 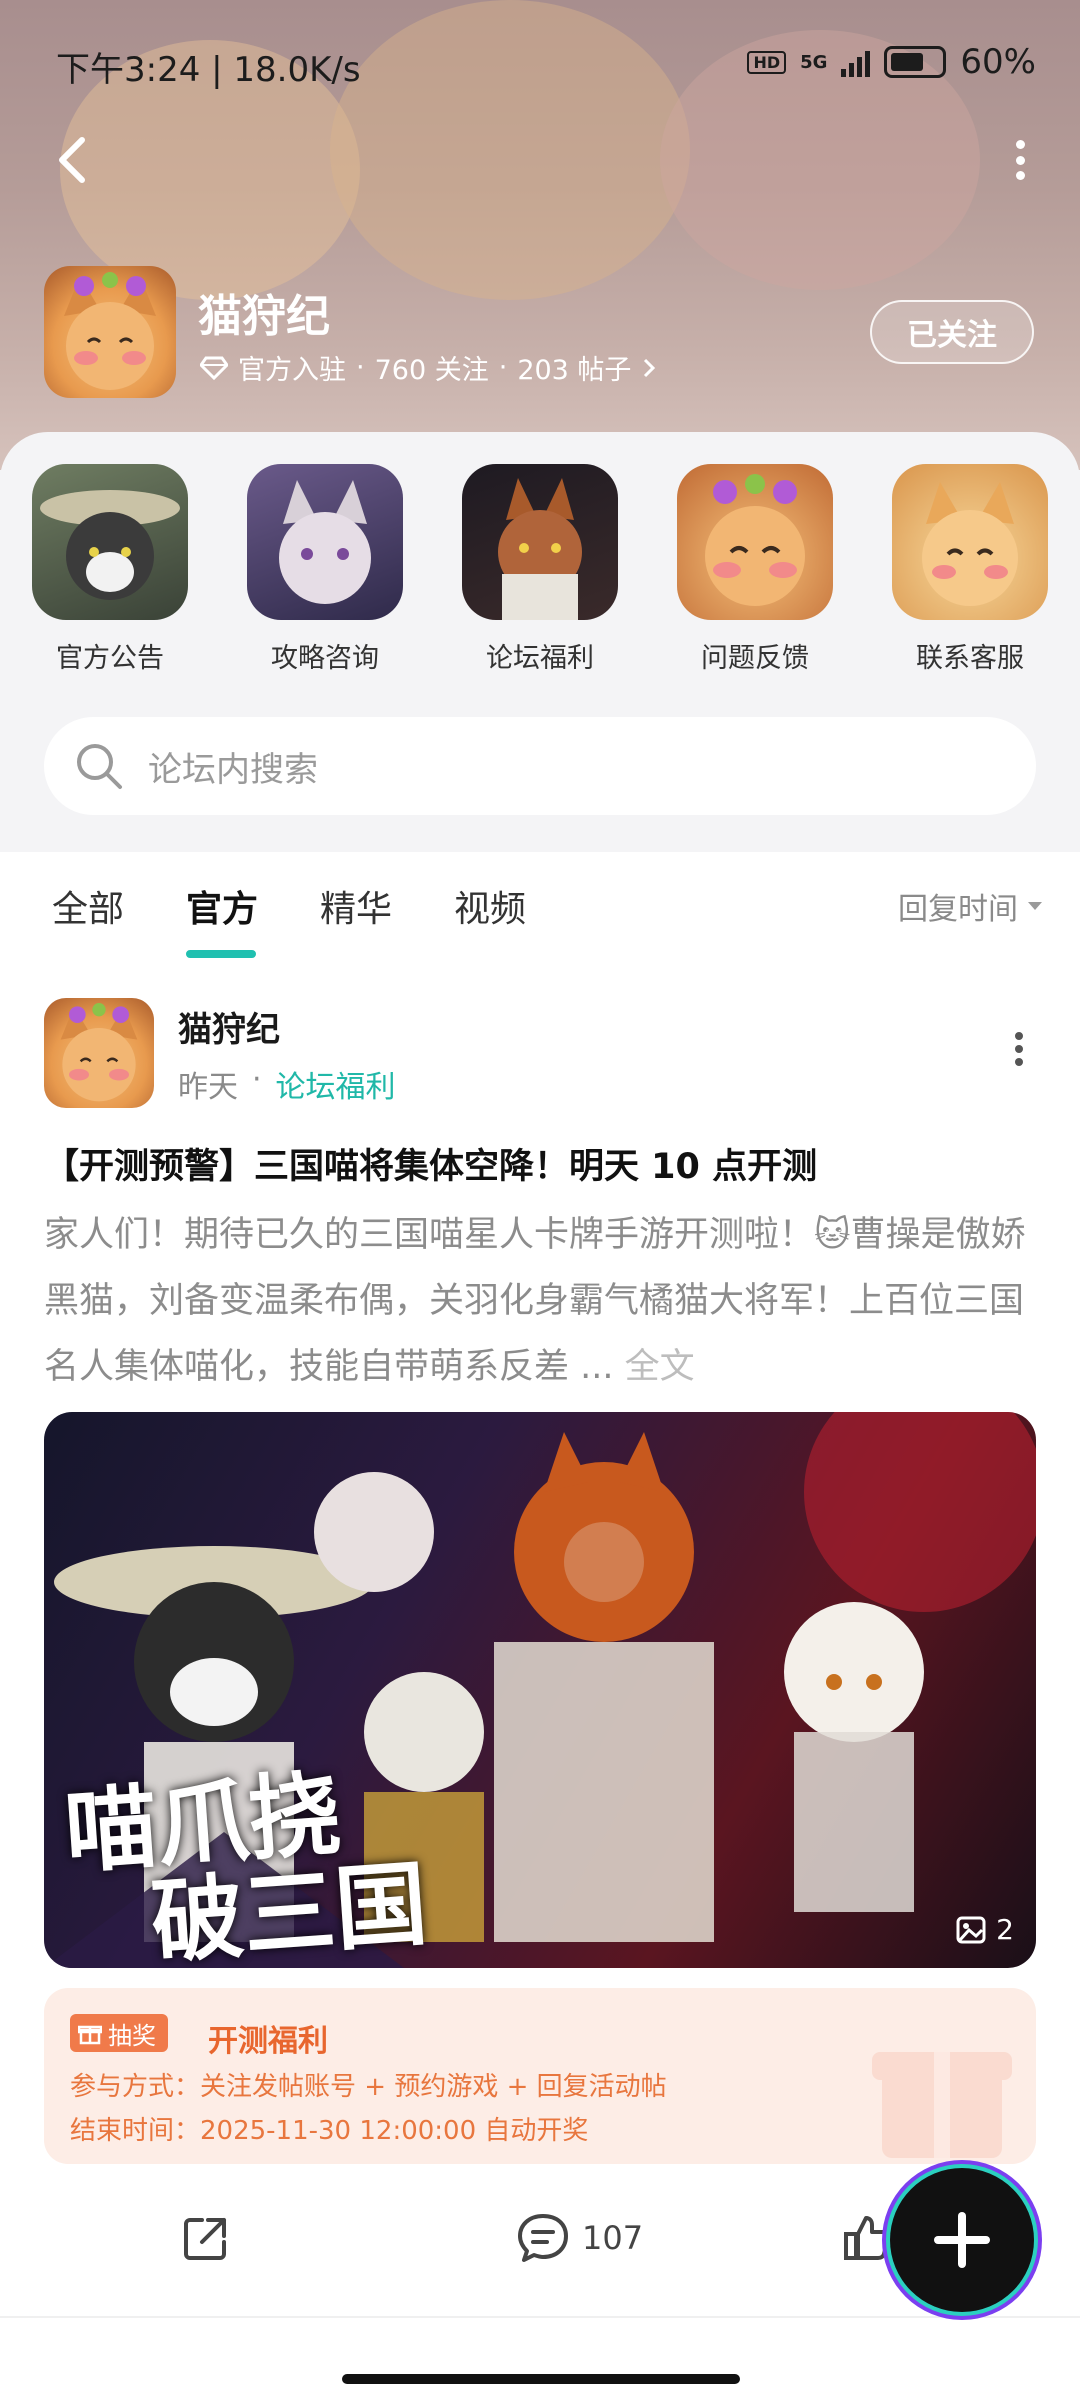 What do you see at coordinates (1020, 160) in the screenshot?
I see `more-options-button` at bounding box center [1020, 160].